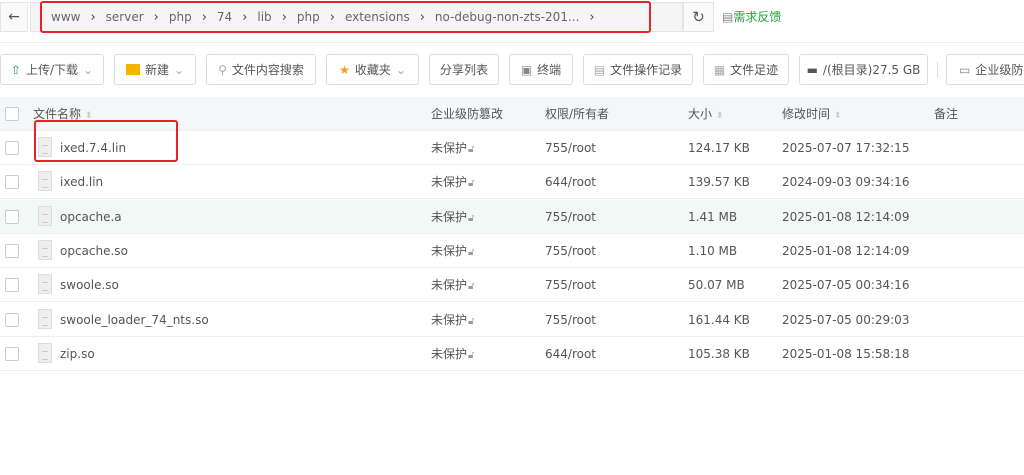 The image size is (1024, 475). I want to click on note-icon: ▤, so click(728, 17).